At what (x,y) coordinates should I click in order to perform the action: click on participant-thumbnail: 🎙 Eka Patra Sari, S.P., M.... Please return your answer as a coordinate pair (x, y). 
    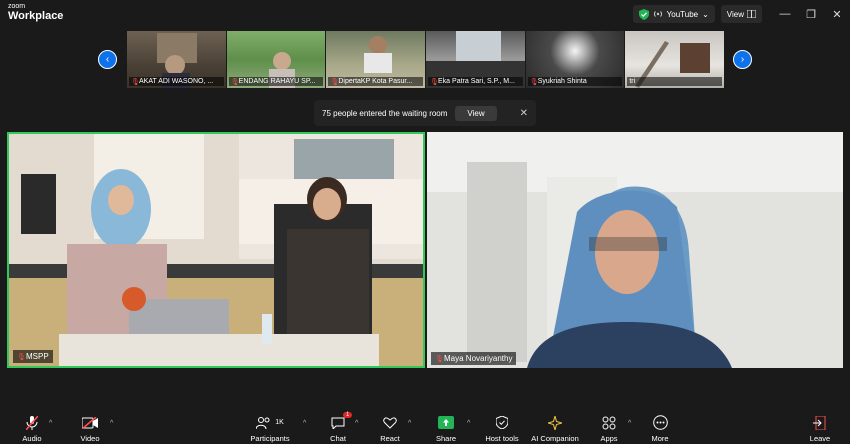
    Looking at the image, I should click on (475, 59).